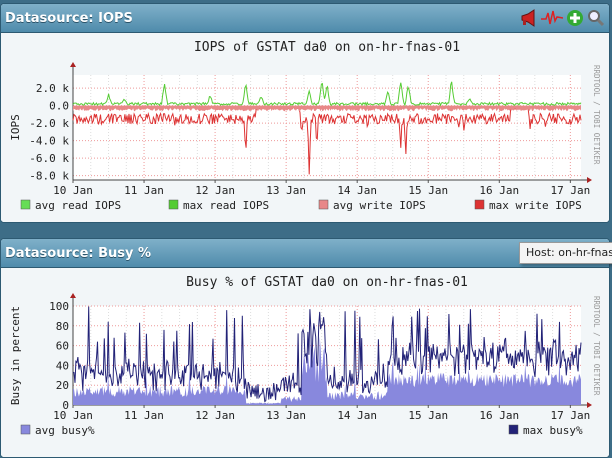  I want to click on y-tick-label: 100, so click(59, 306).